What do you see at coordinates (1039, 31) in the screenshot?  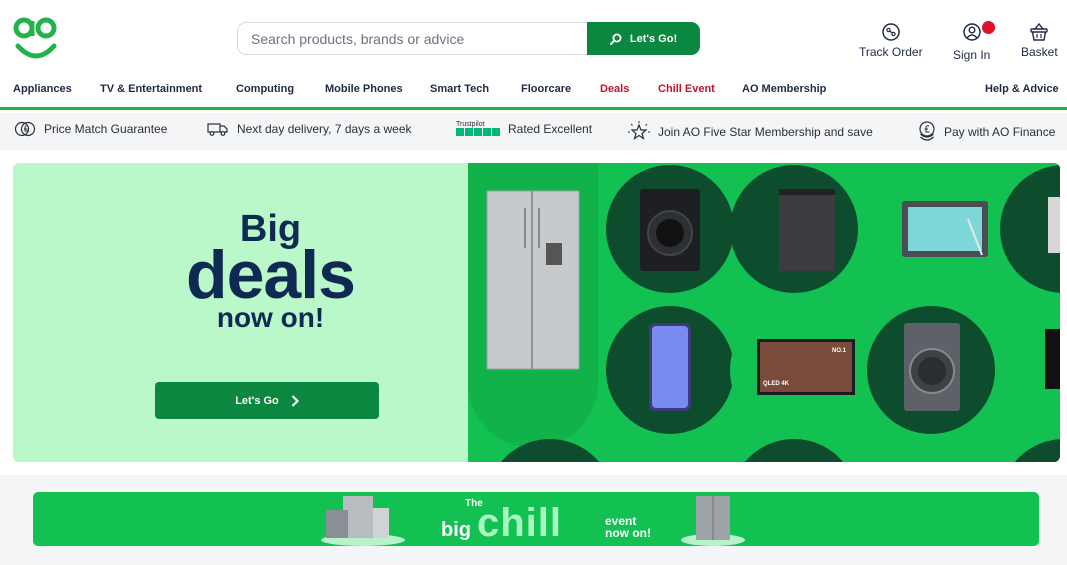 I see `basket-icon` at bounding box center [1039, 31].